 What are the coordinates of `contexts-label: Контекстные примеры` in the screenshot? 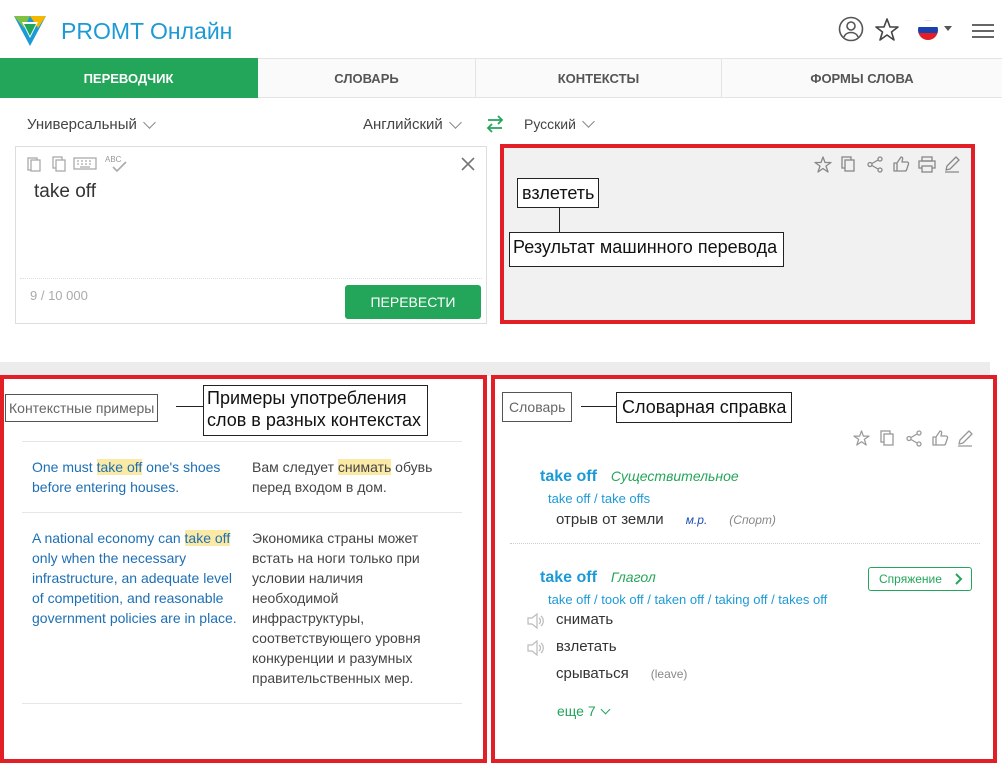 It's located at (82, 408).